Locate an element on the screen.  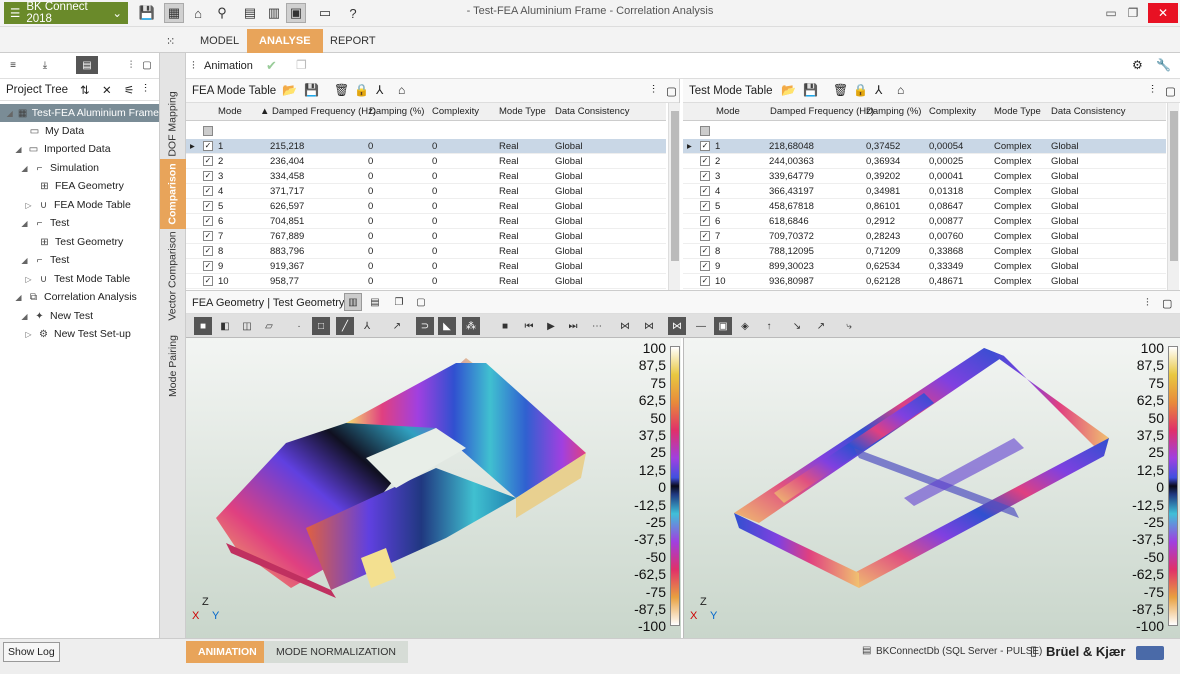
menu-icon: ≡ is located at coordinates (13, 65).